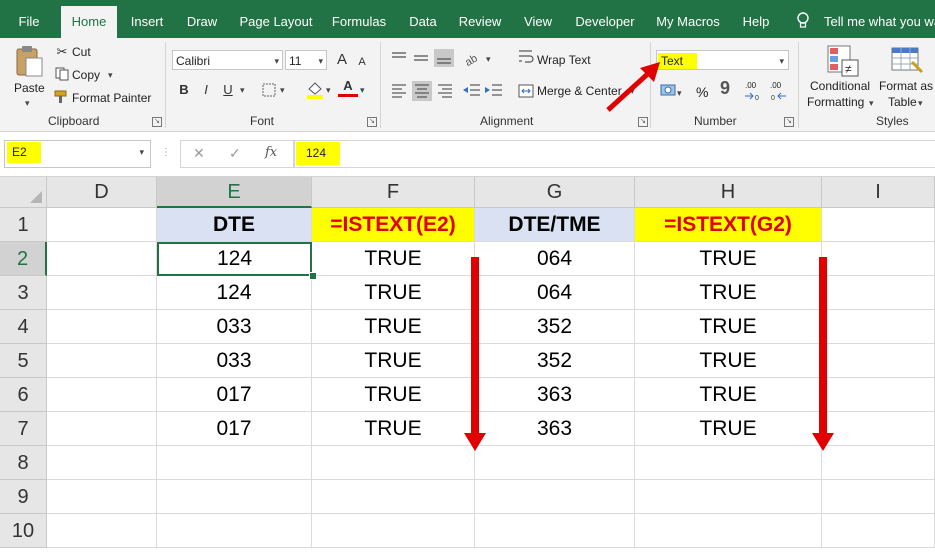 The height and width of the screenshot is (559, 935). I want to click on name-box: E2 ▾, so click(77, 154).